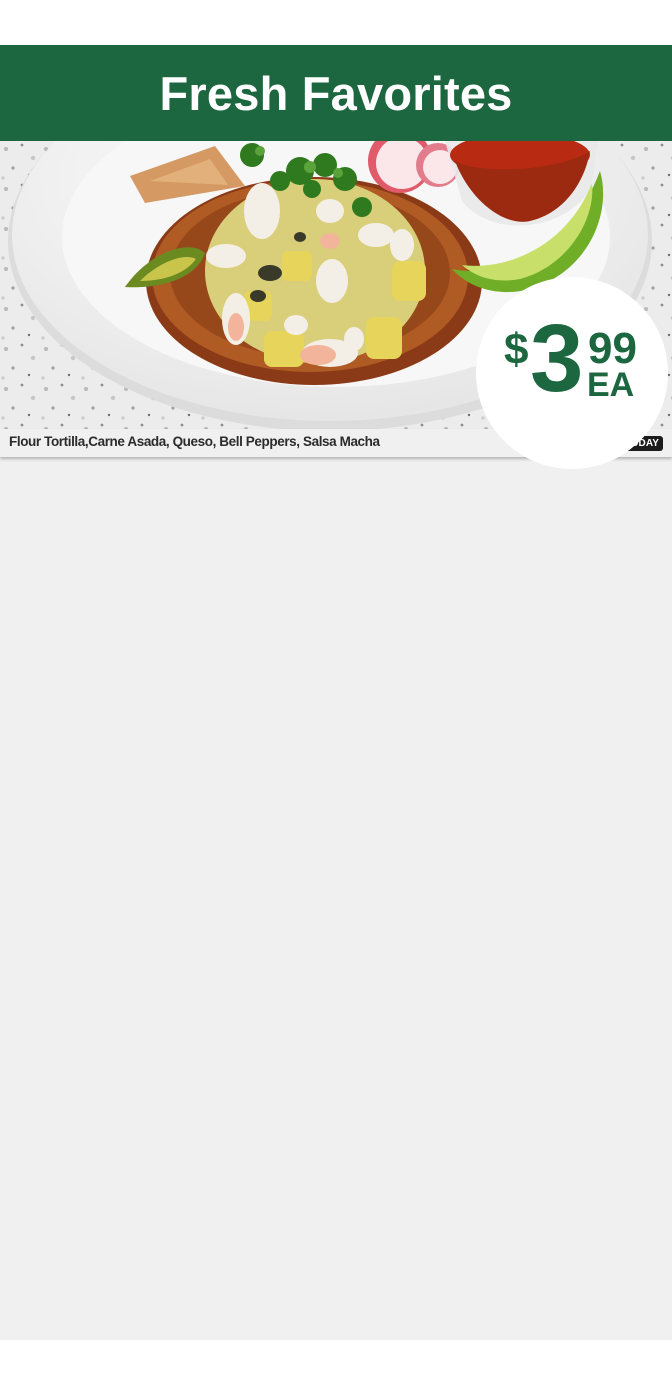 The width and height of the screenshot is (672, 1385). I want to click on page-title: Fresh Favorites, so click(336, 93).